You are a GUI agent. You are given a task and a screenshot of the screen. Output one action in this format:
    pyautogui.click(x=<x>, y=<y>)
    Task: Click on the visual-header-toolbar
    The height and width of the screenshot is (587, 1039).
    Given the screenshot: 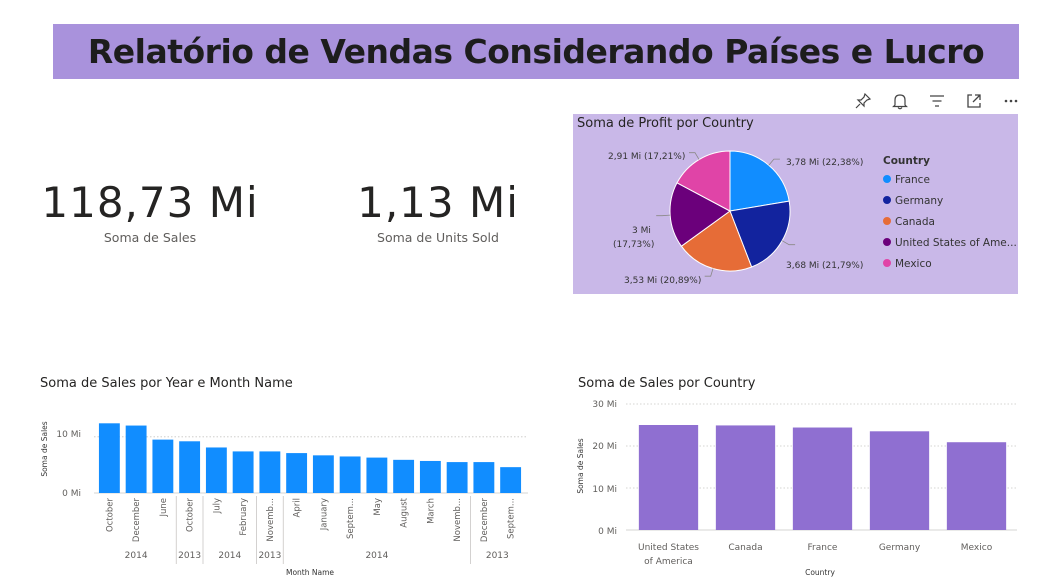 What is the action you would take?
    pyautogui.click(x=937, y=101)
    